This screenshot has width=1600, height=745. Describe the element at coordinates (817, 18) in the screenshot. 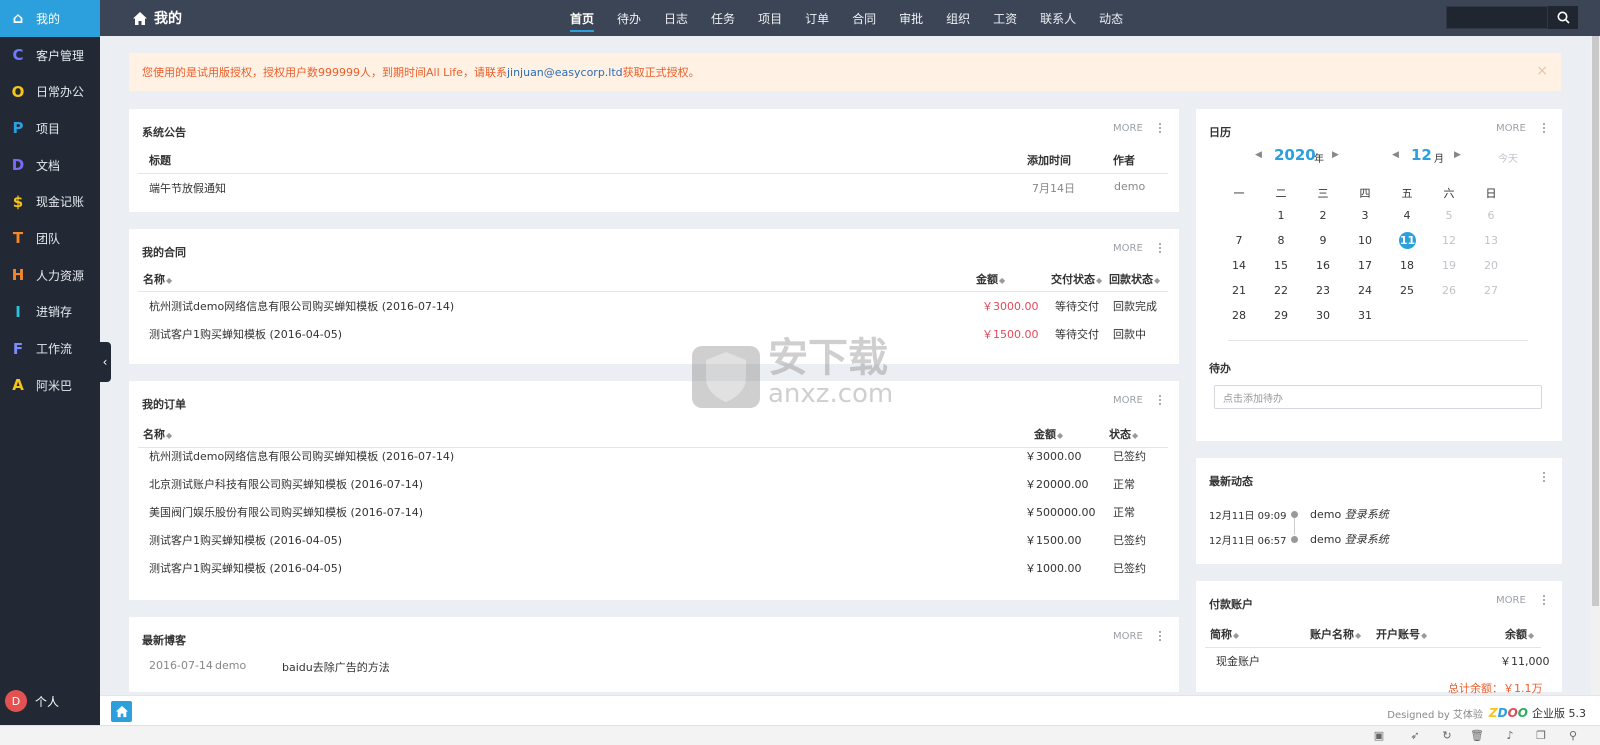

I see `nav-item: 订单` at that location.